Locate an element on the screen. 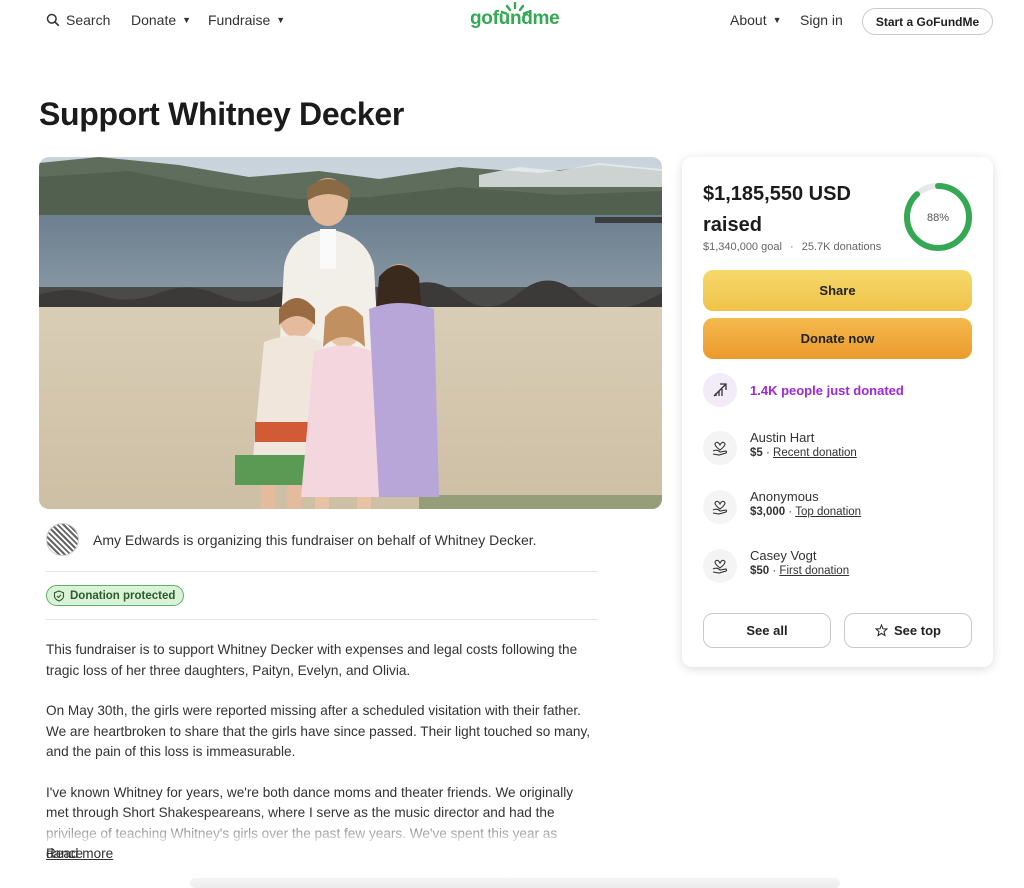  donor-amount: $5 is located at coordinates (756, 453).